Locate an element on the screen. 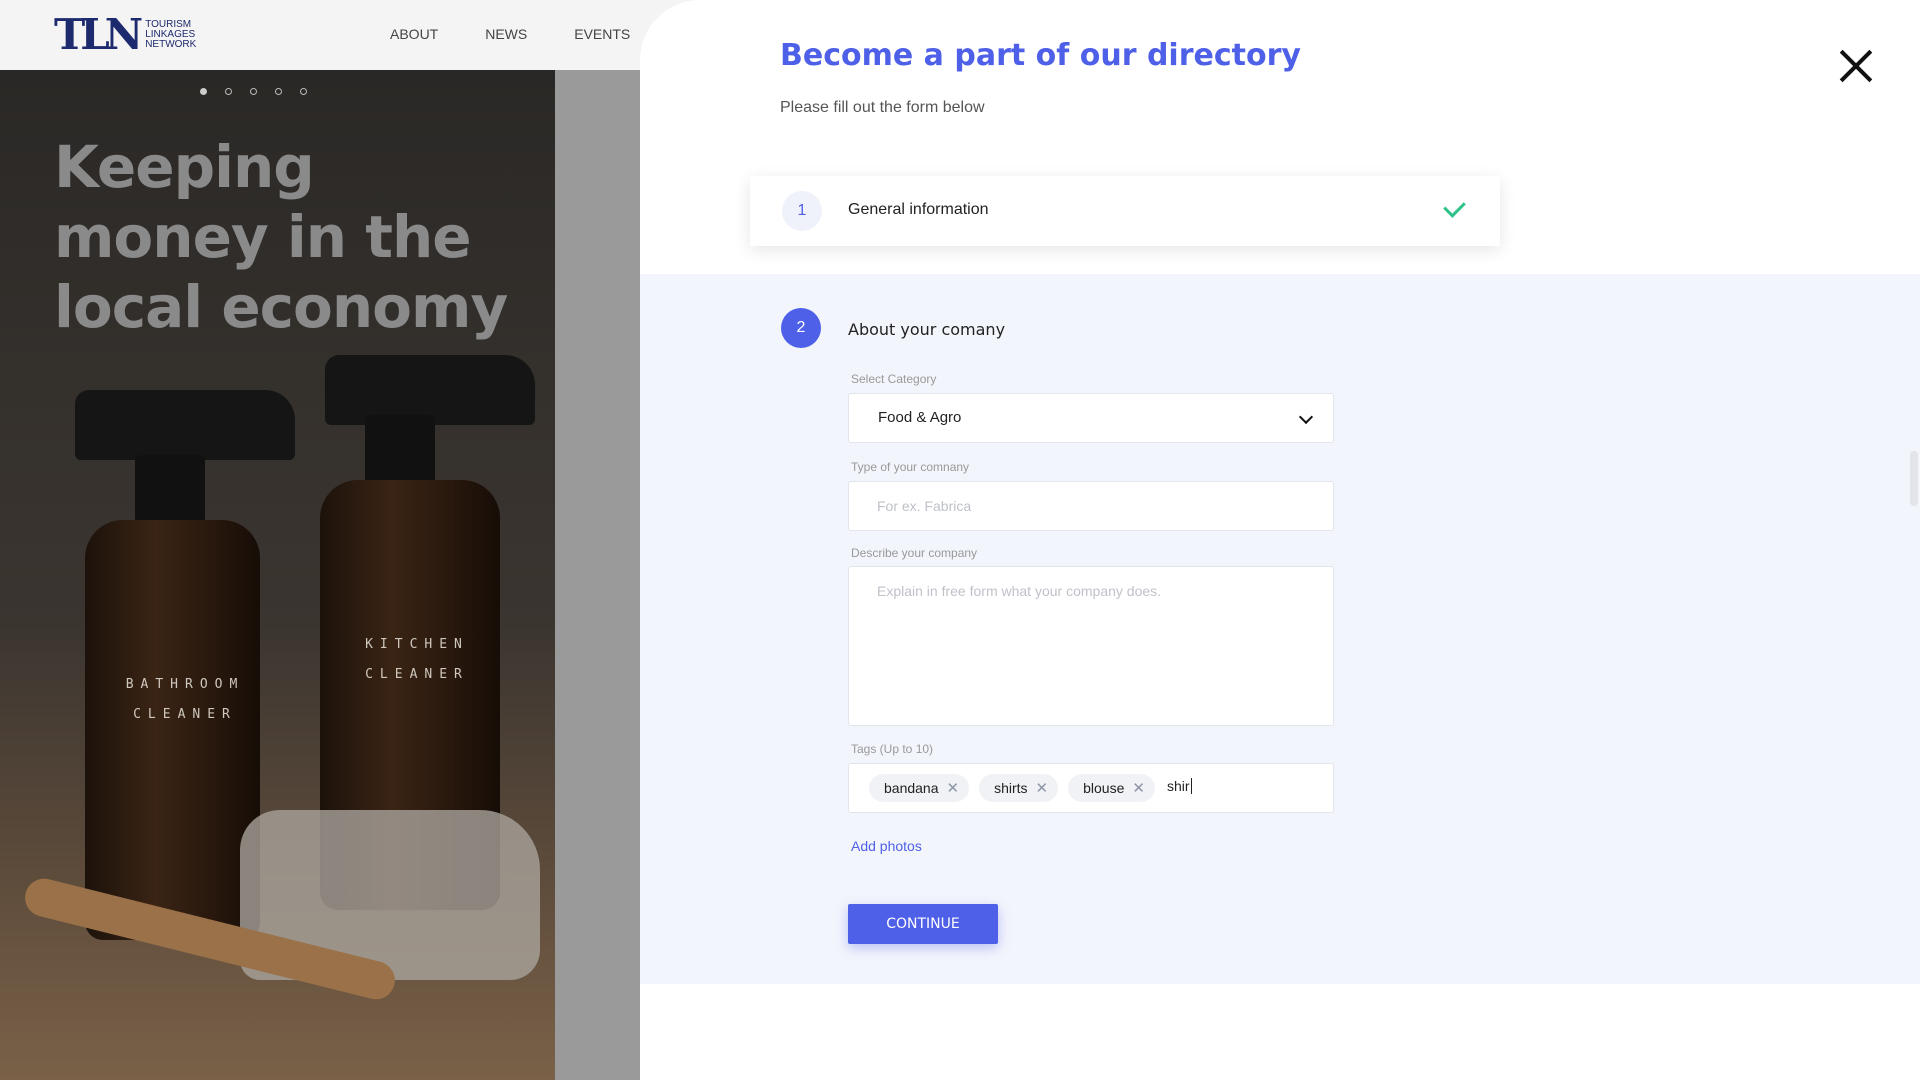 This screenshot has width=1920, height=1080. step-general-information: 1 General information is located at coordinates (1125, 211).